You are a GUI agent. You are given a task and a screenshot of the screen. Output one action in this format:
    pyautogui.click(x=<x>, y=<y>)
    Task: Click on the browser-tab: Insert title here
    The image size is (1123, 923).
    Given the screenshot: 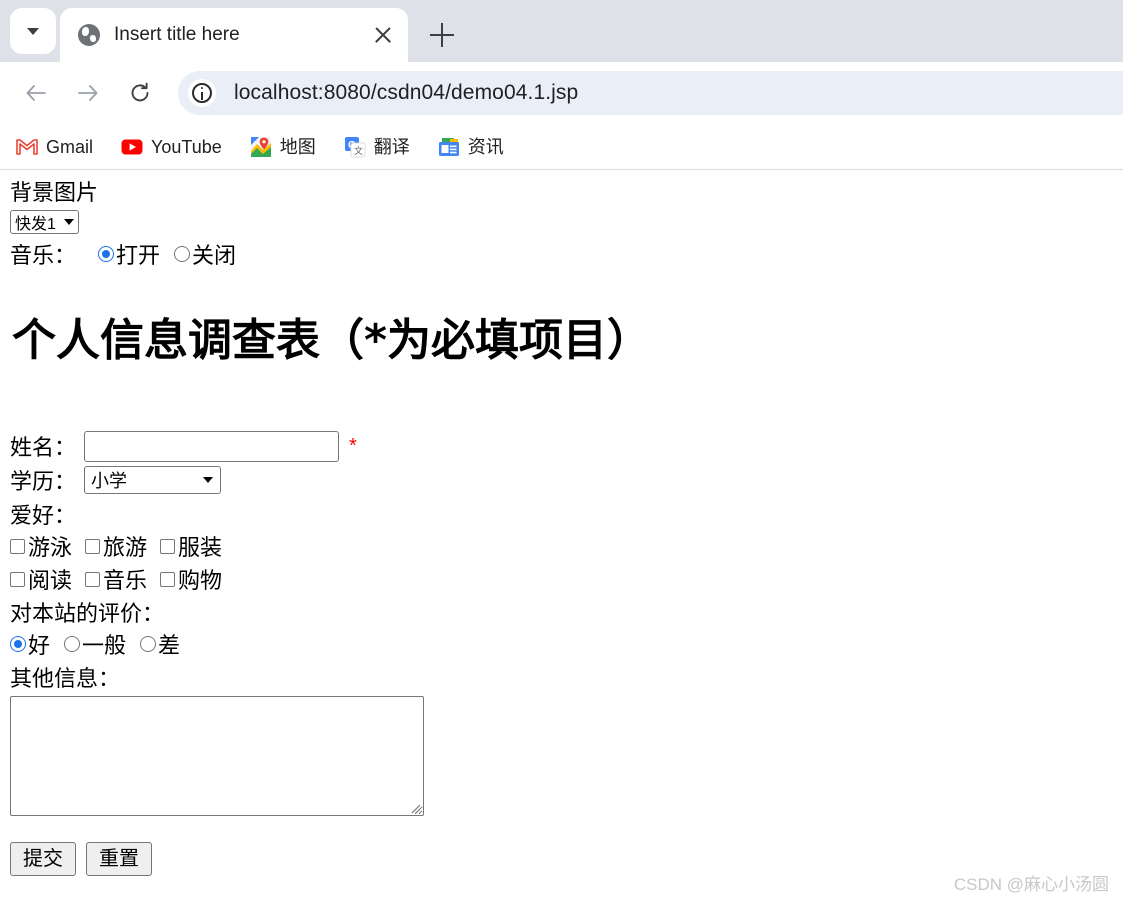 What is the action you would take?
    pyautogui.click(x=234, y=35)
    